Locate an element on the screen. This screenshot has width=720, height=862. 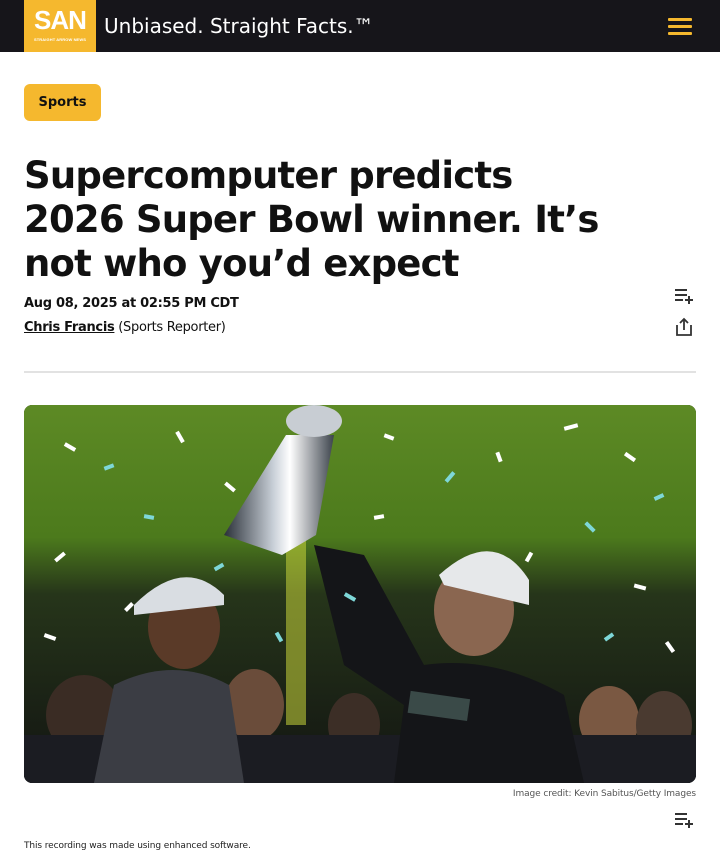
site-logo: SAN STRAIGHT ARROW NEWS is located at coordinates (60, 26).